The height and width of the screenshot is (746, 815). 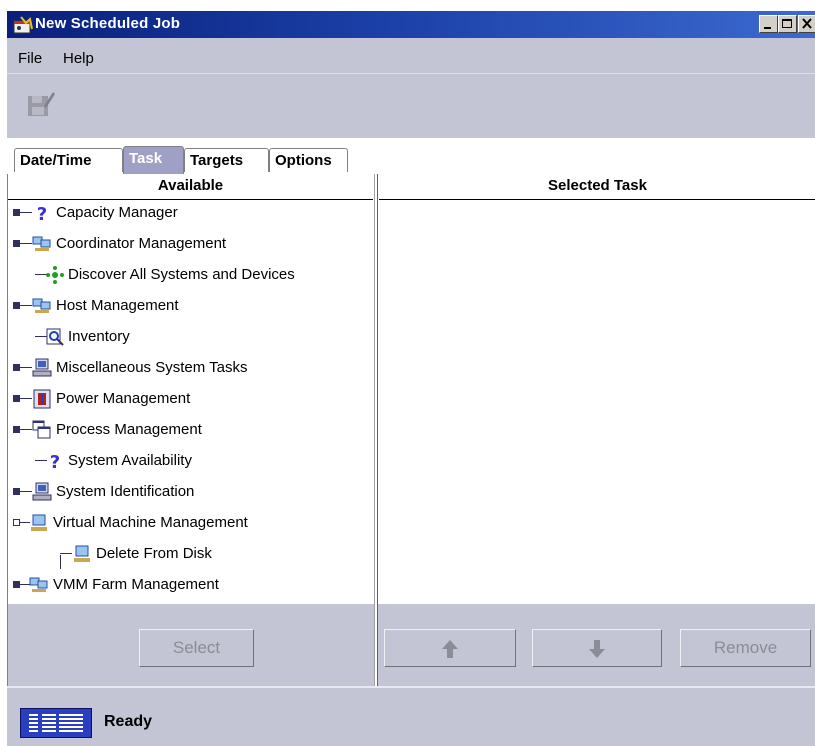 I want to click on tree-node-label: VMM Farm Management, so click(x=136, y=584).